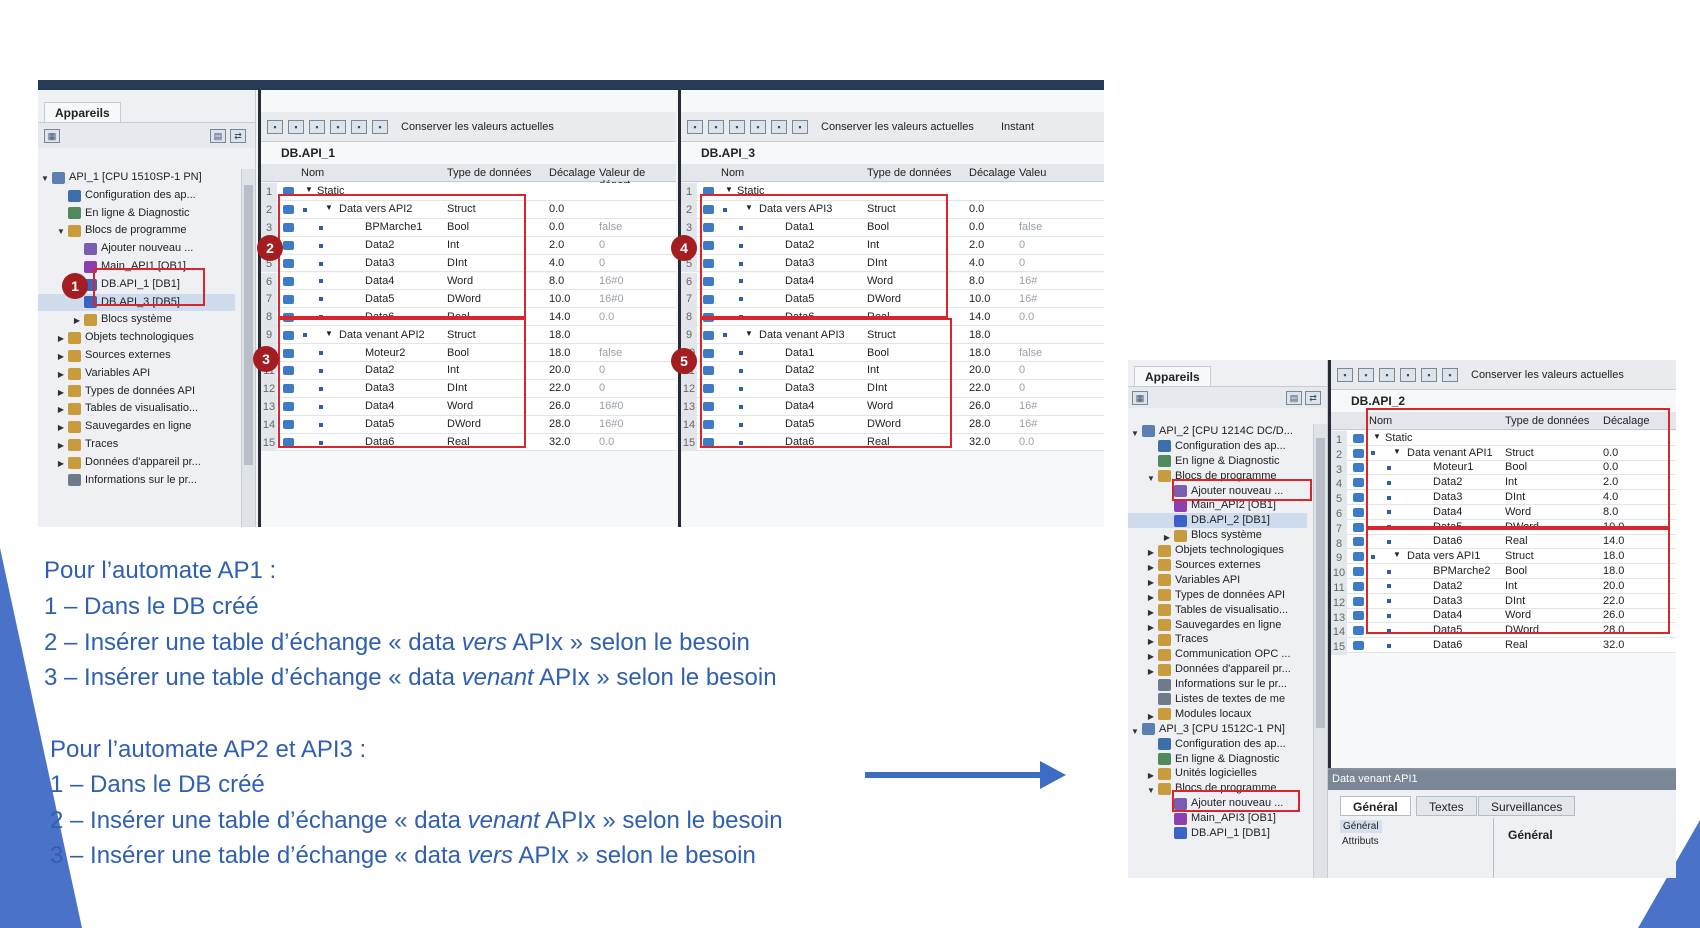 The width and height of the screenshot is (1700, 928). I want to click on tree-item: ▶ Traces, so click(136, 445).